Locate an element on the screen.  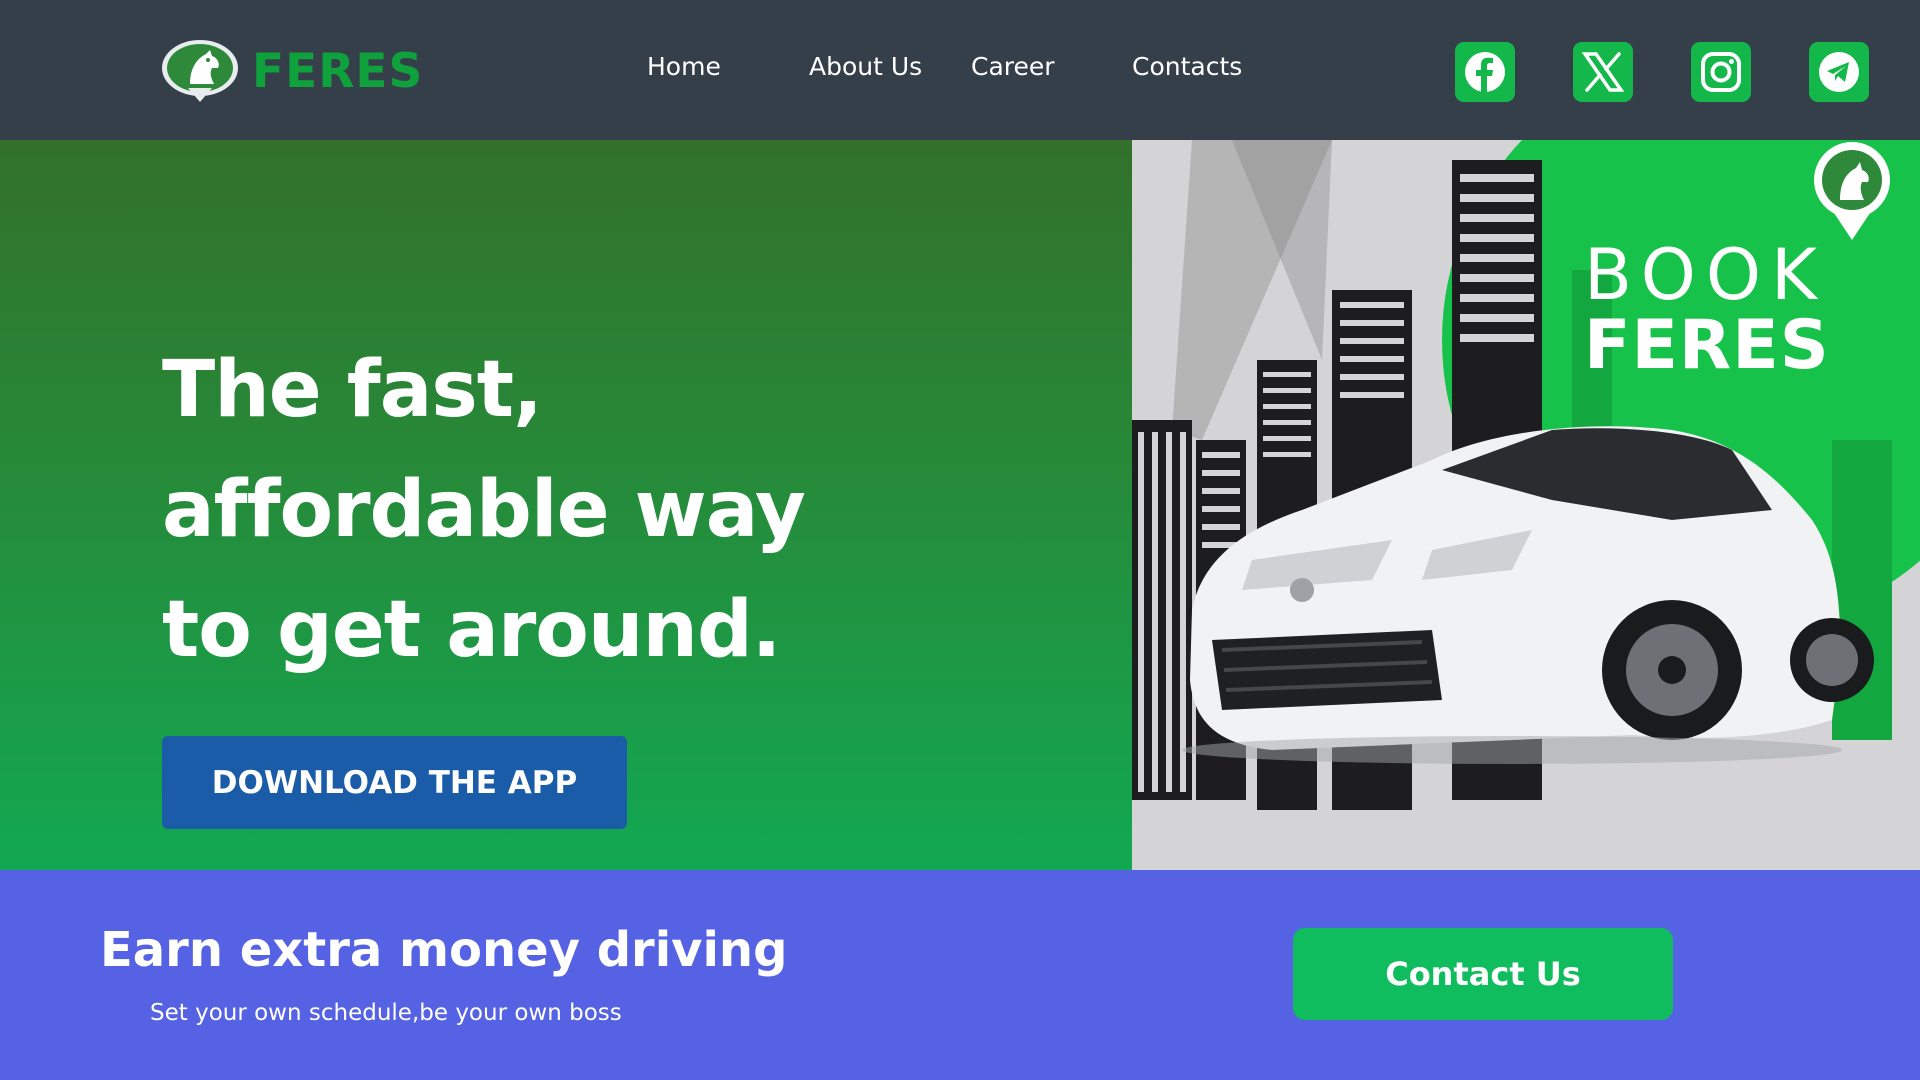
telegram-link is located at coordinates (1839, 72).